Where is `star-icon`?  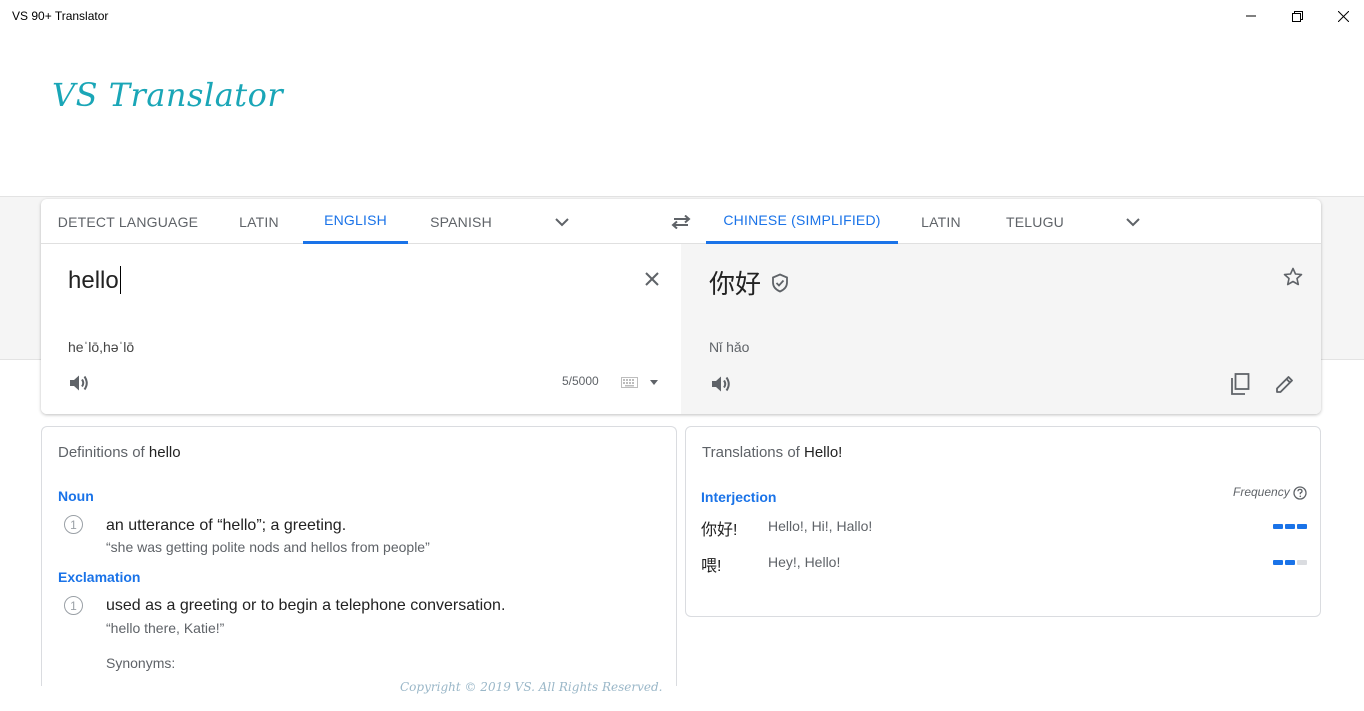 star-icon is located at coordinates (1293, 276).